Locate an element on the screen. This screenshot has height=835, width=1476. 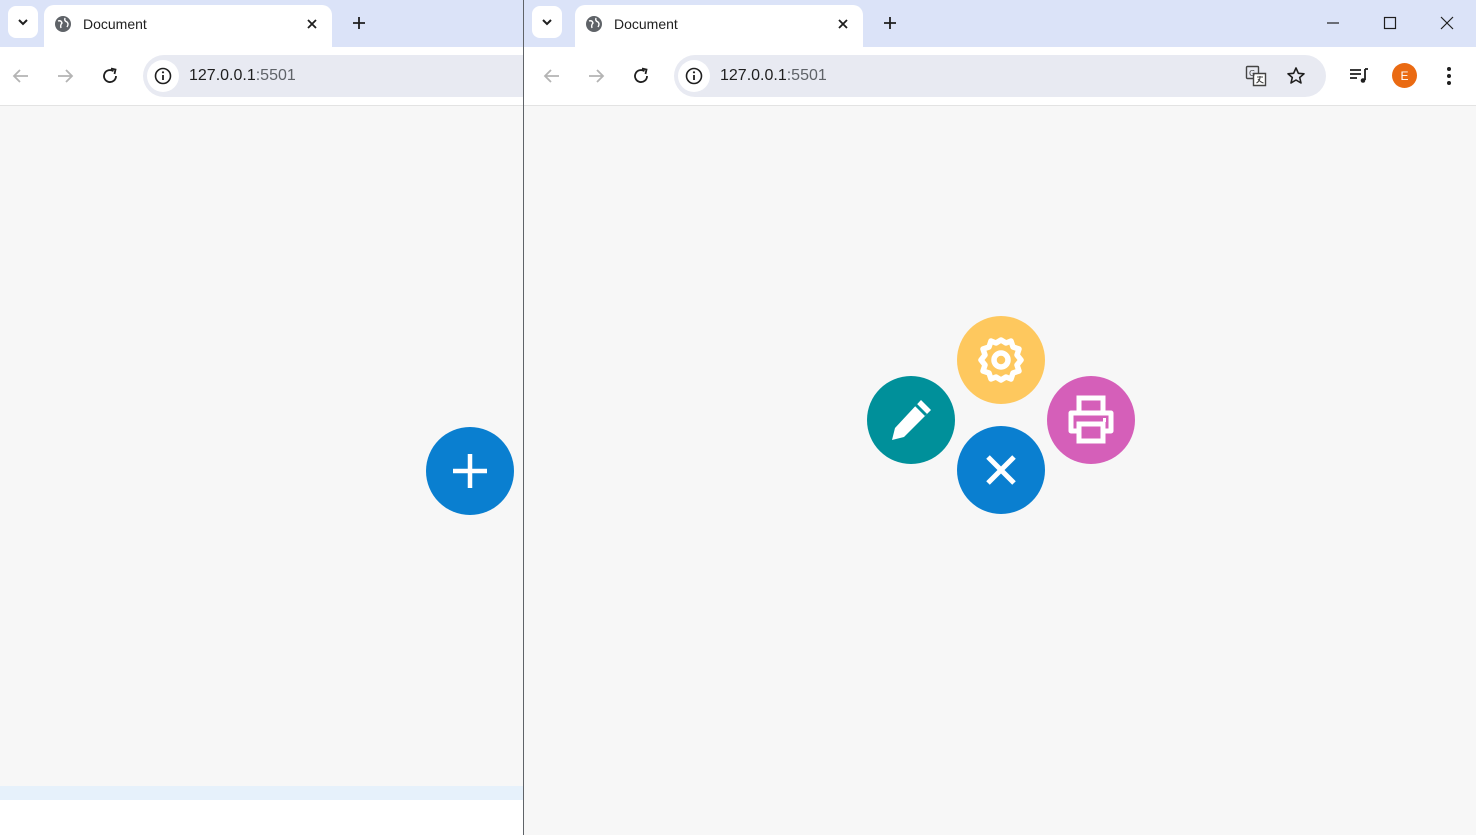
minimize-icon is located at coordinates (1333, 23).